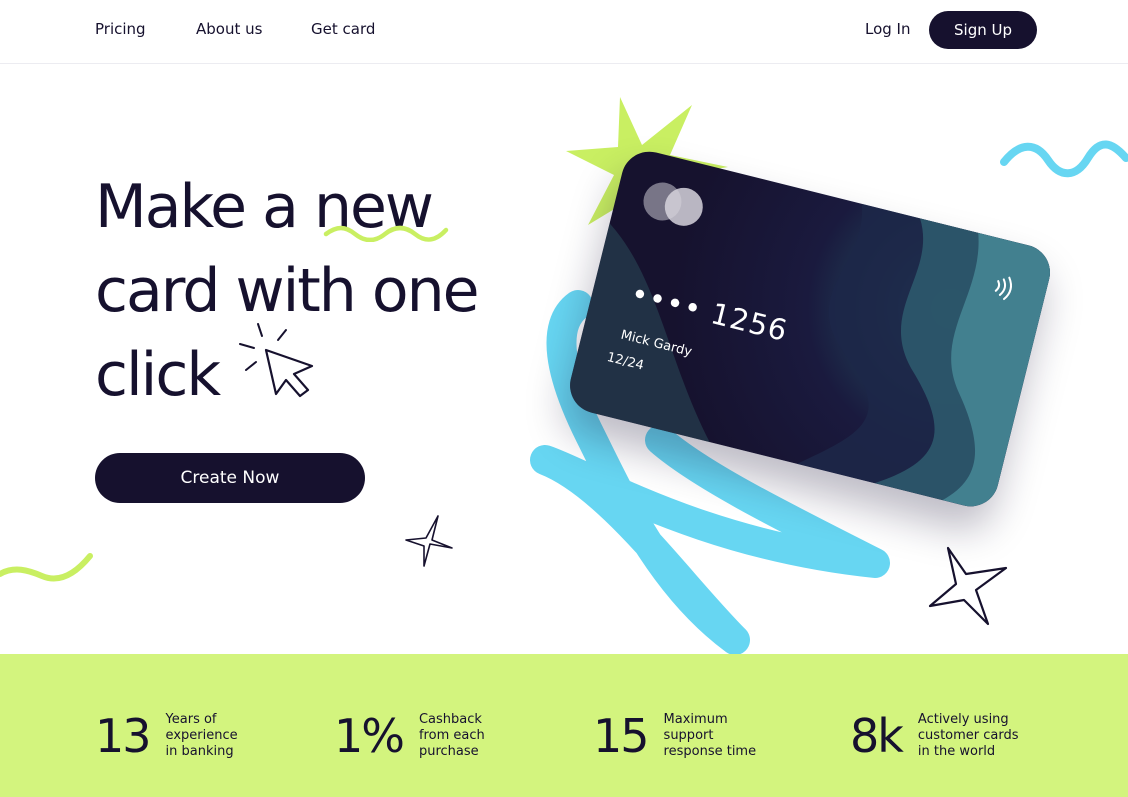 Image resolution: width=1128 pixels, height=797 pixels. I want to click on nav-link-get-card: Get card, so click(343, 29).